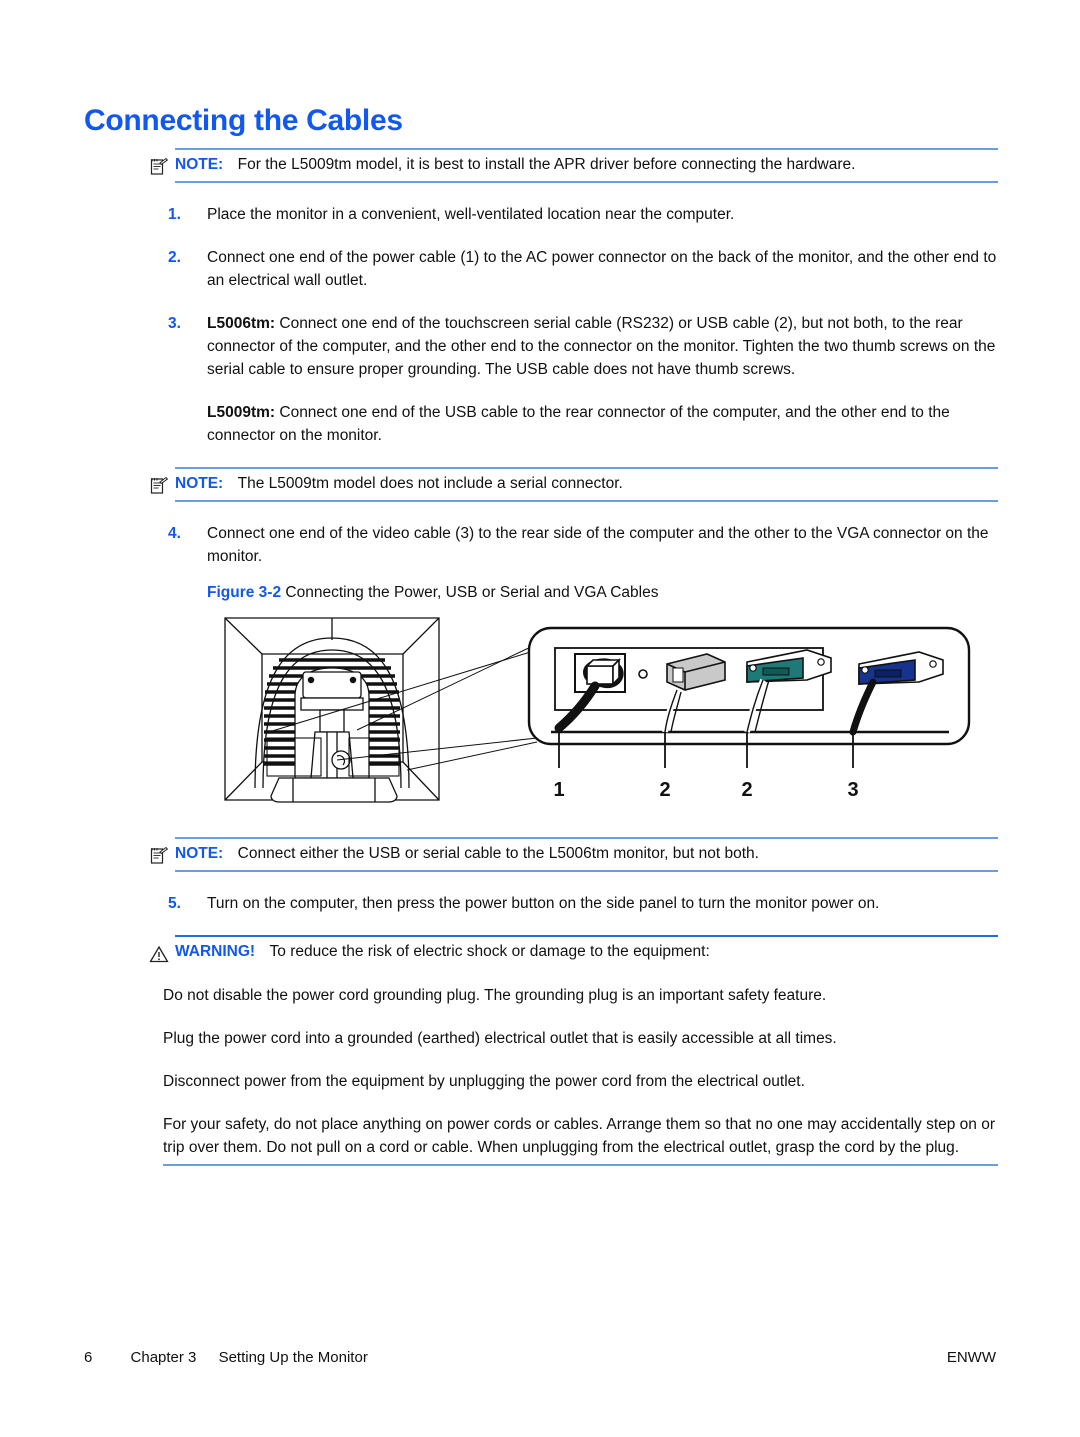 The height and width of the screenshot is (1437, 1080). Describe the element at coordinates (334, 790) in the screenshot. I see `monitor-base` at that location.